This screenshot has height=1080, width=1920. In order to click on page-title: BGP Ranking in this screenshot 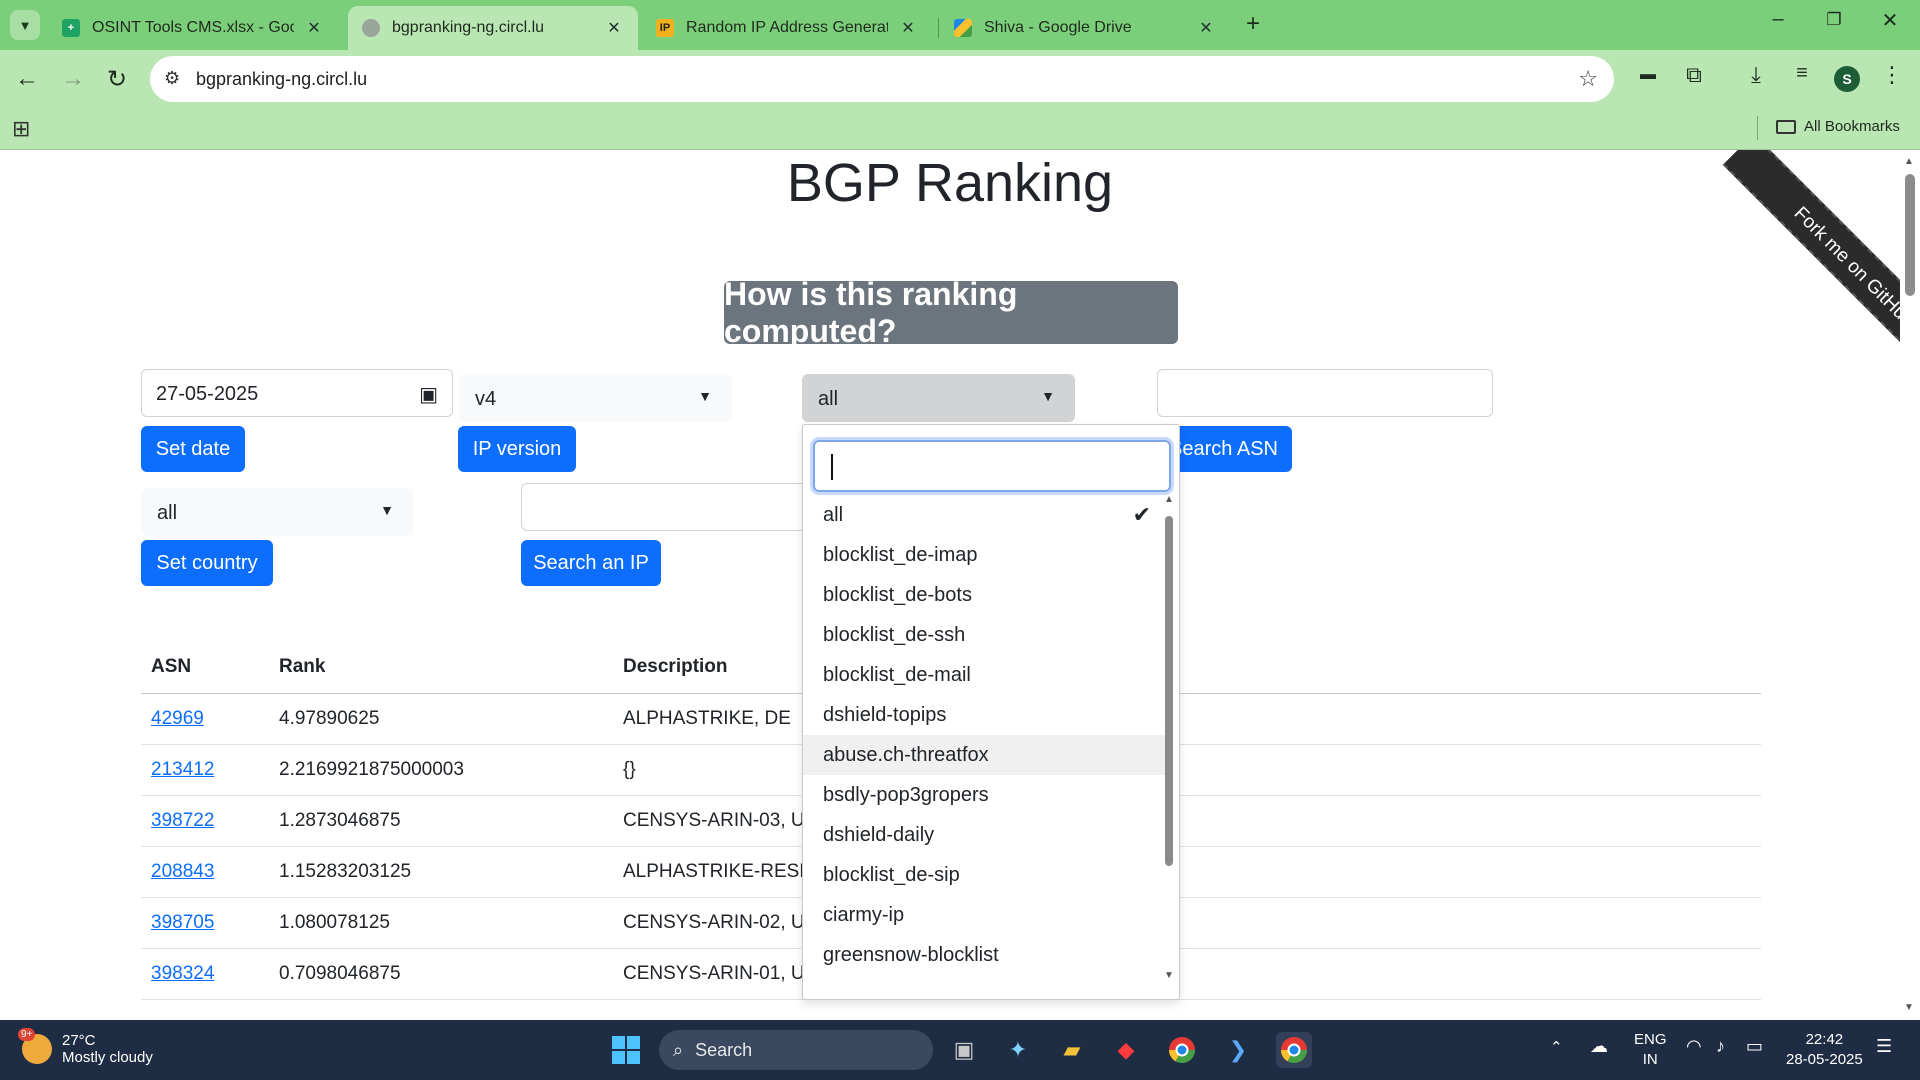, I will do `click(950, 183)`.